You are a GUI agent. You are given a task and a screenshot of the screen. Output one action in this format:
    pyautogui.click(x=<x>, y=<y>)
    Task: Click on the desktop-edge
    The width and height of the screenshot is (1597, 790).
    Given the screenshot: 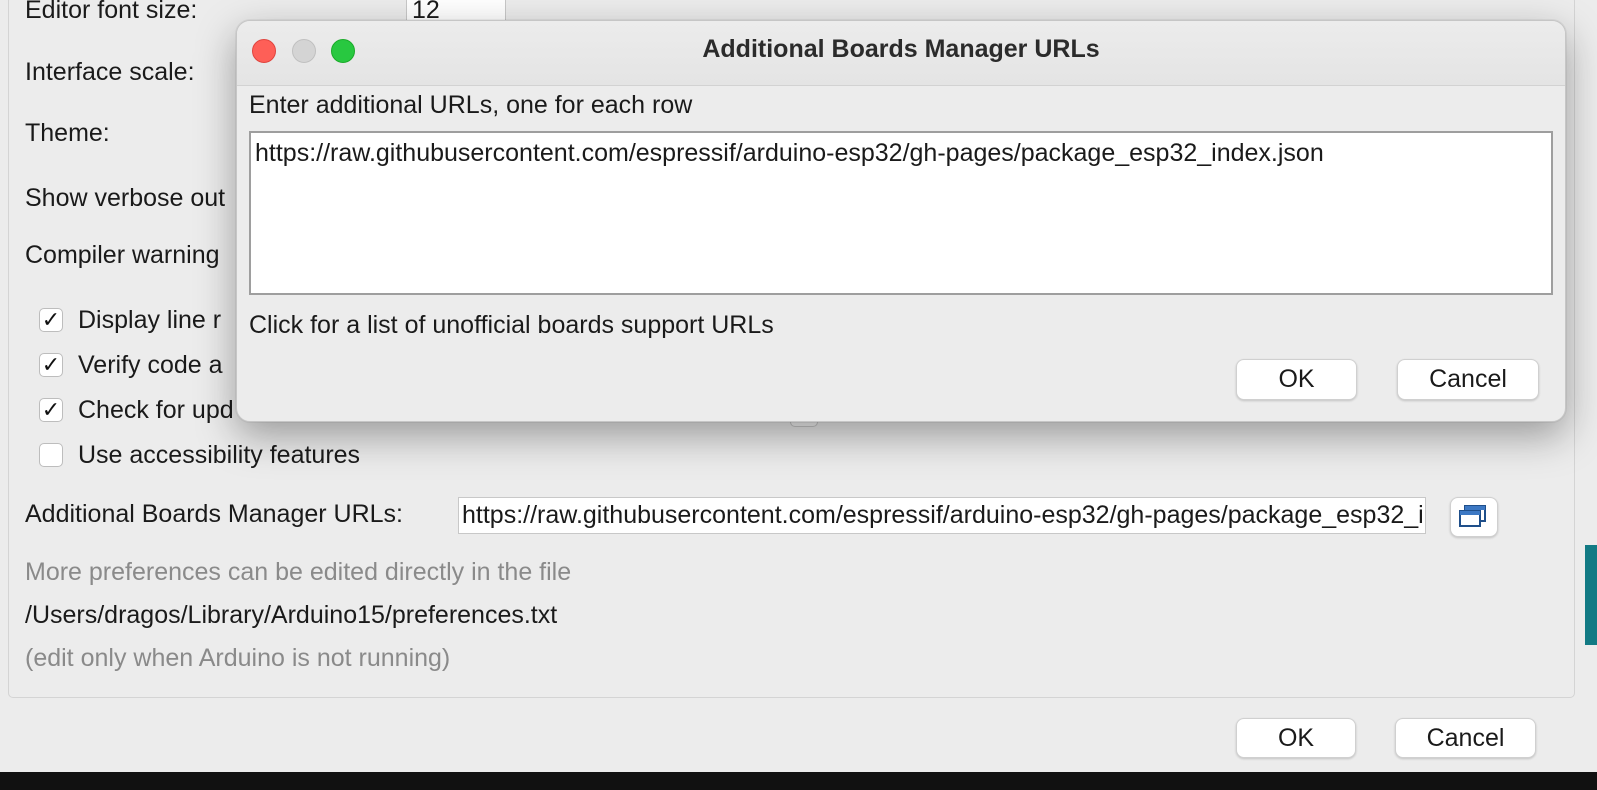 What is the action you would take?
    pyautogui.click(x=798, y=781)
    